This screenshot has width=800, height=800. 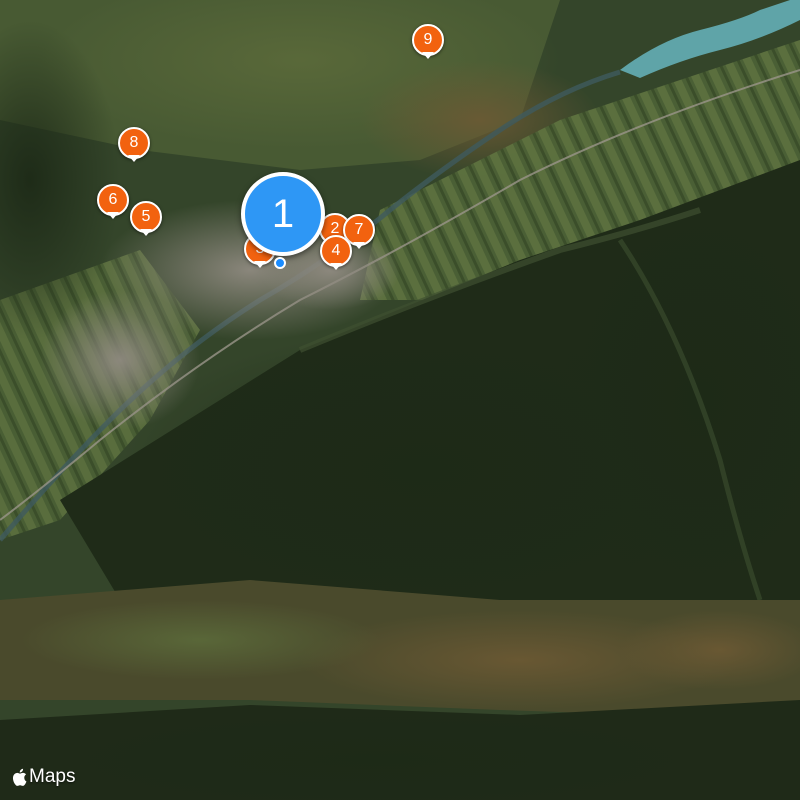 I want to click on maps-attribution: Maps, so click(x=43, y=777).